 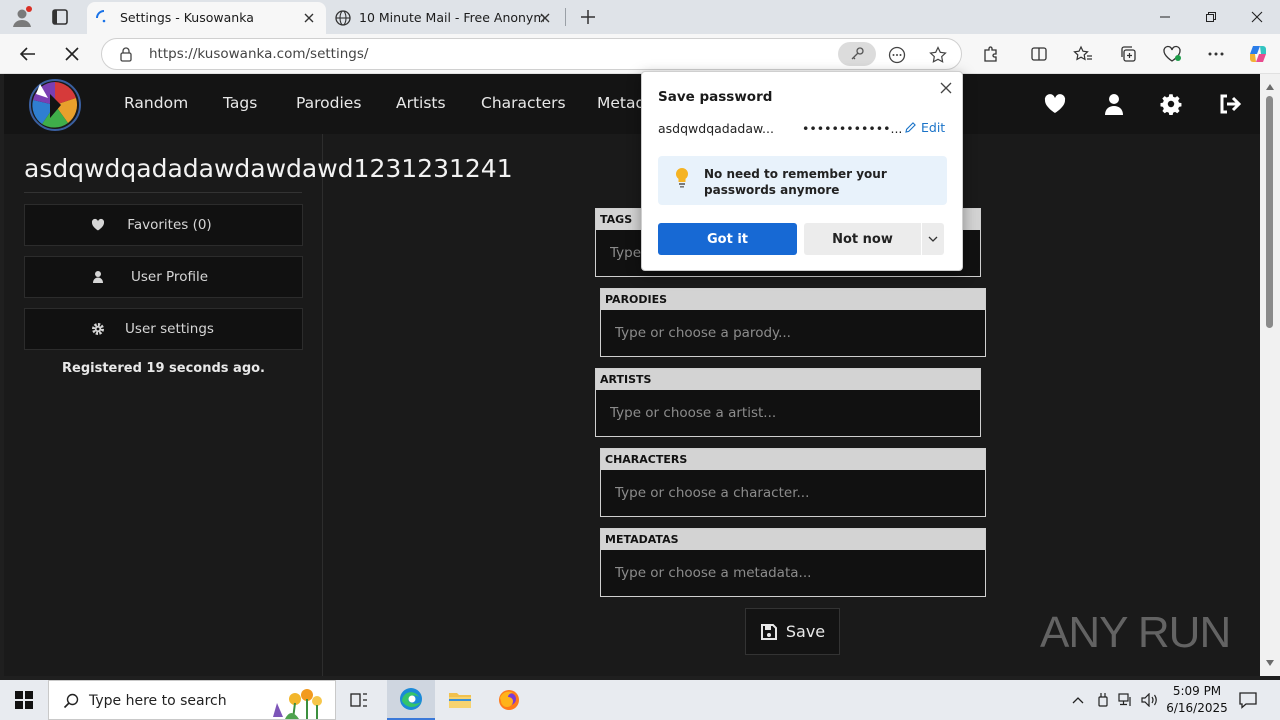 What do you see at coordinates (857, 54) in the screenshot?
I see `password-key-button` at bounding box center [857, 54].